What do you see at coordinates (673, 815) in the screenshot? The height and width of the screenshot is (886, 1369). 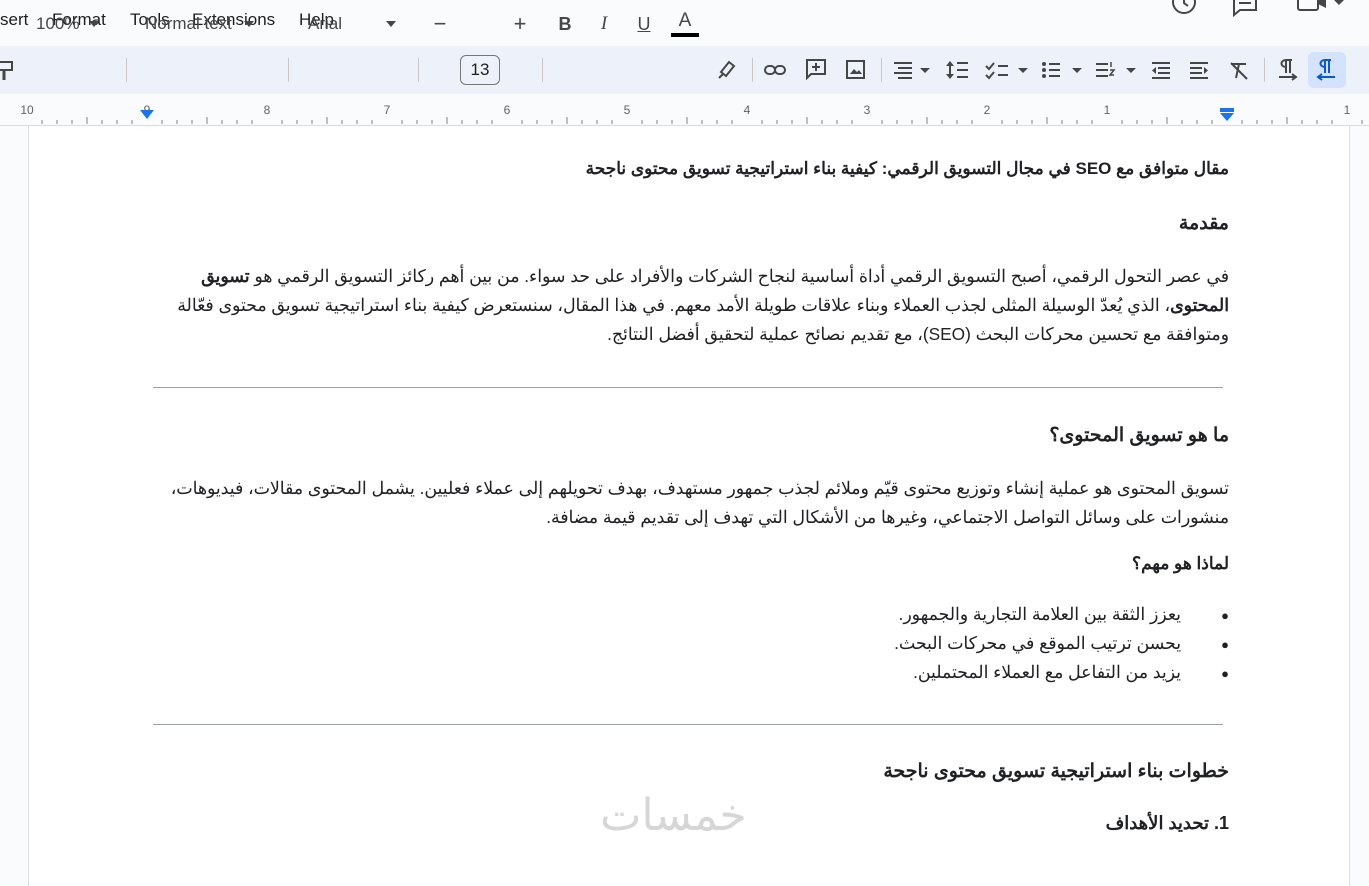 I see `watermark: خمسات` at bounding box center [673, 815].